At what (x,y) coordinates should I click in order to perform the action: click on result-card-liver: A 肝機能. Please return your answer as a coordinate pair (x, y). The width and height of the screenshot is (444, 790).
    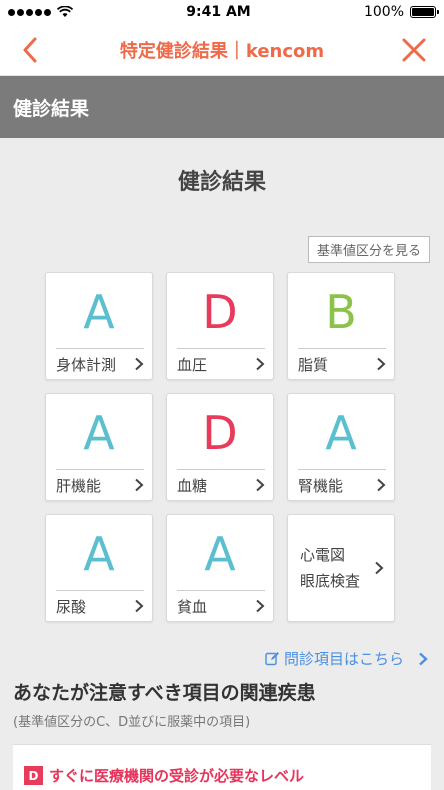
    Looking at the image, I should click on (99, 447).